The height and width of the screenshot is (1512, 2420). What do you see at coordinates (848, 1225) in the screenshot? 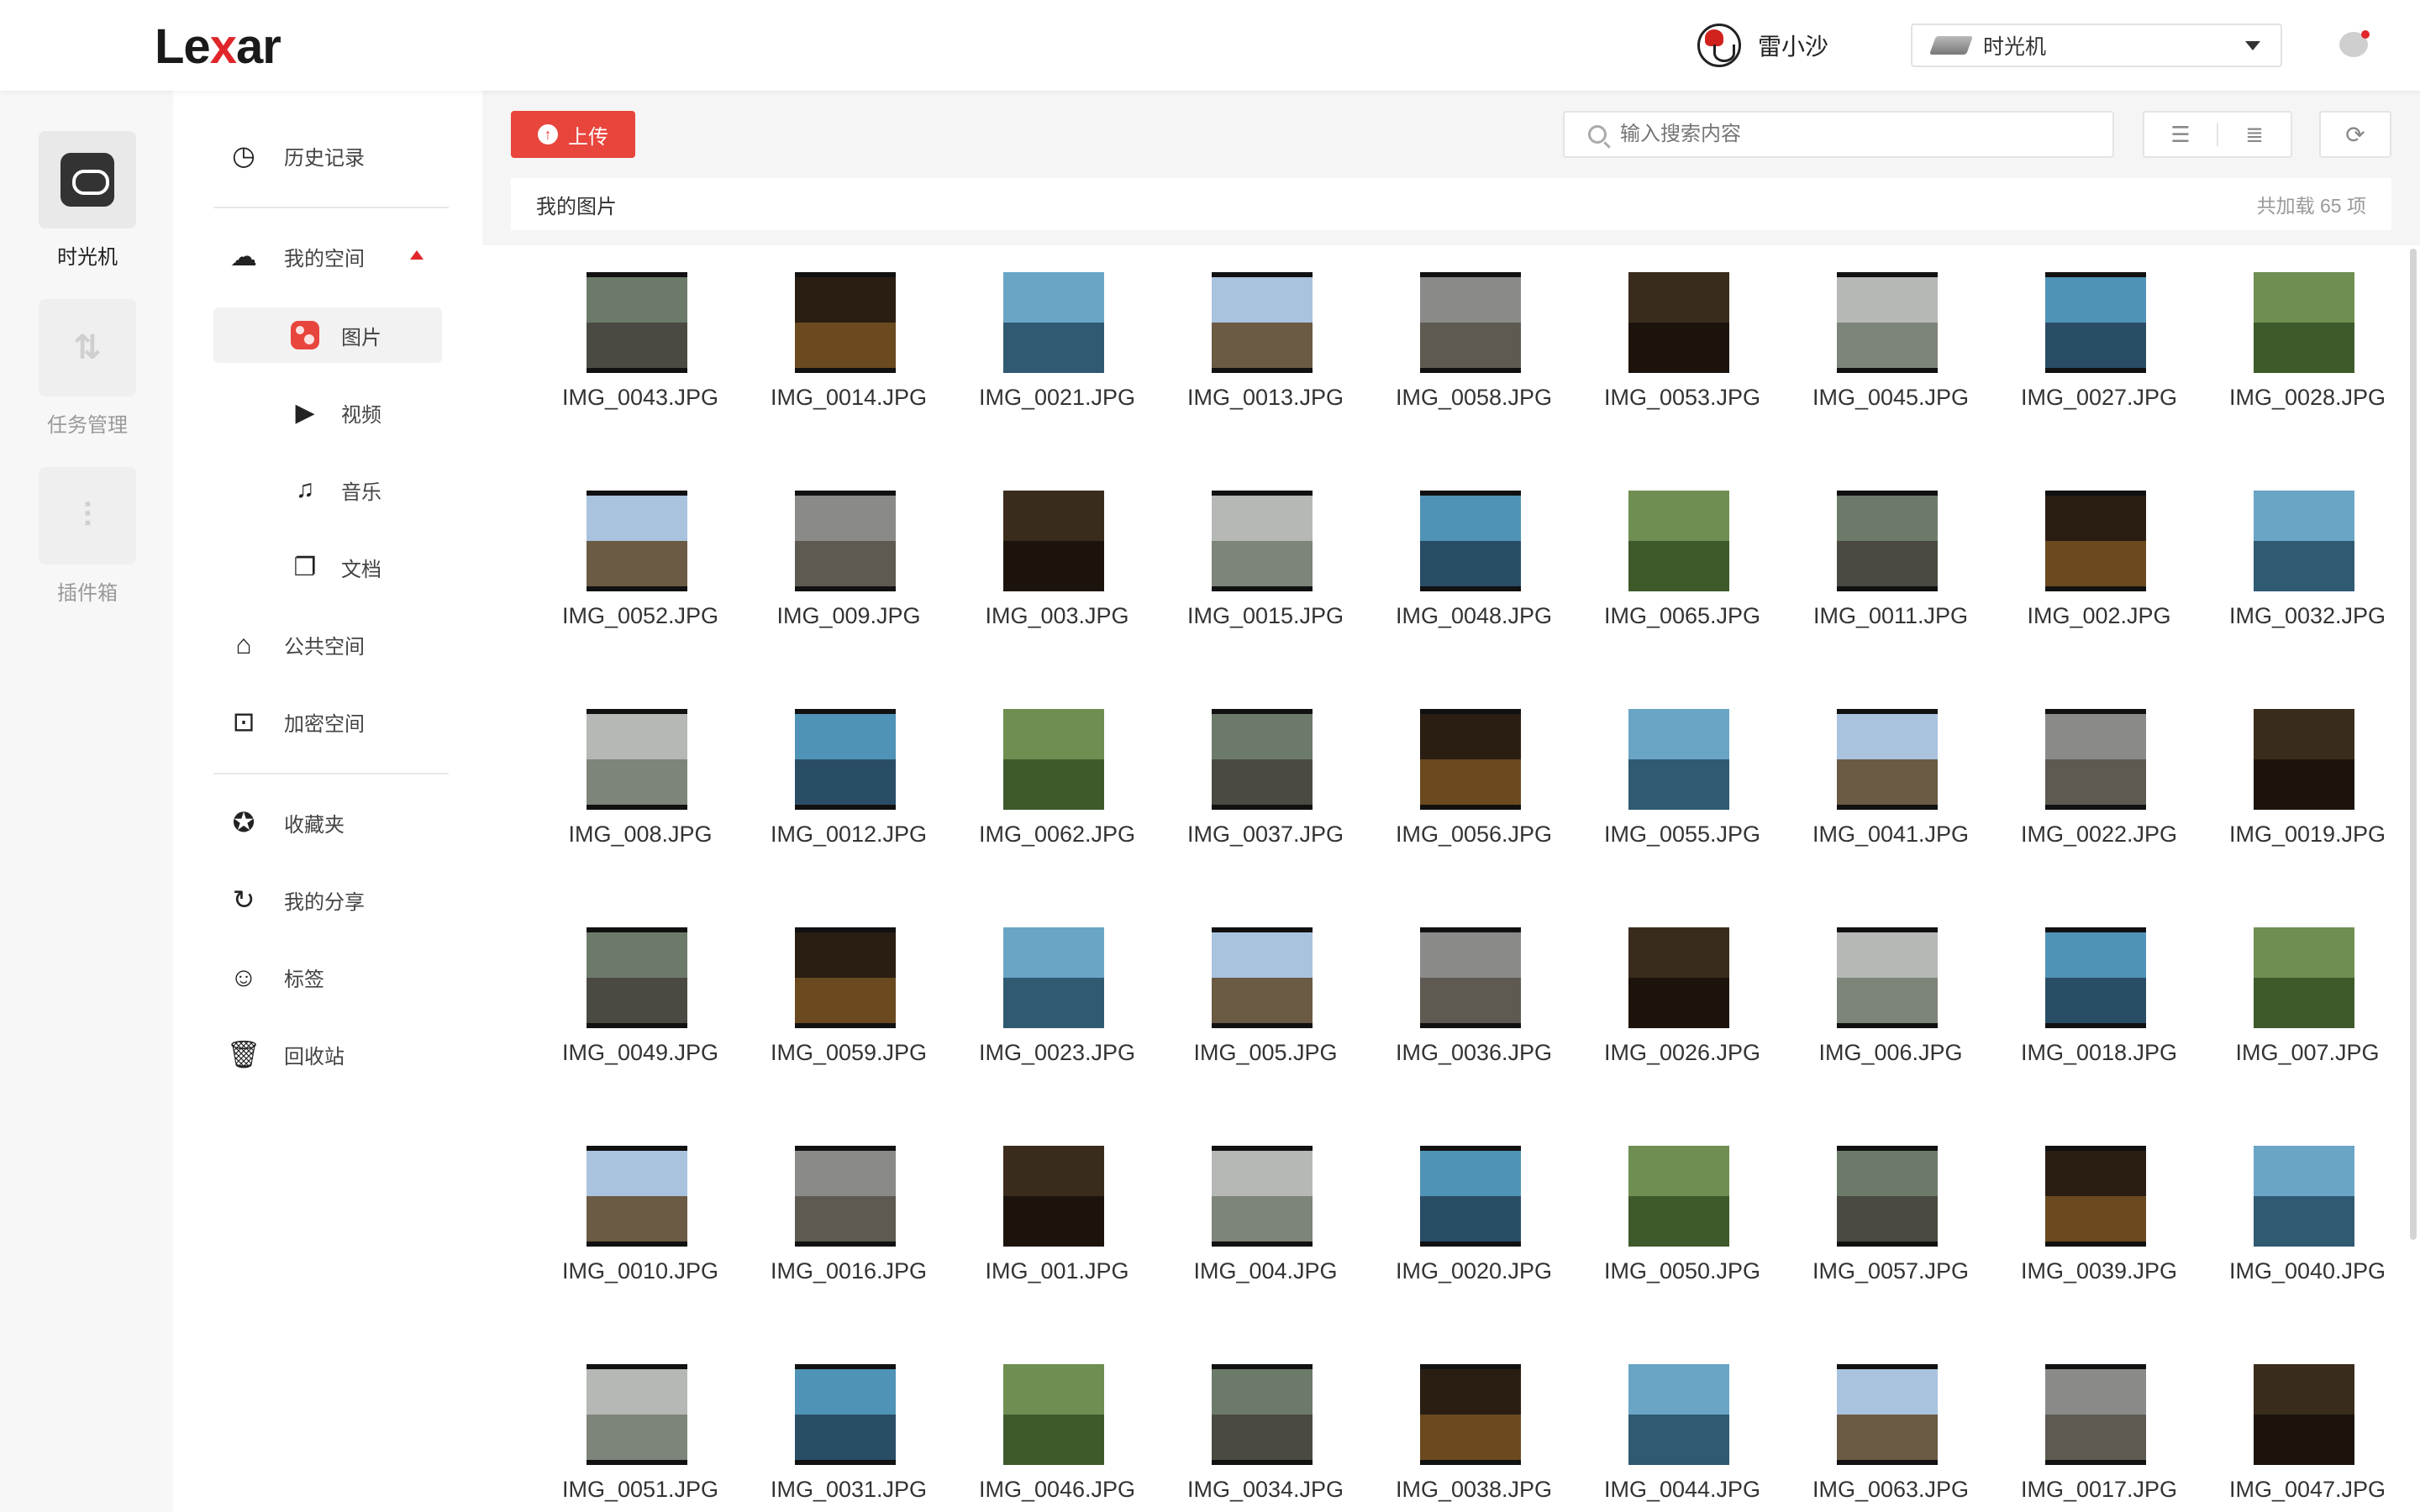
I see `photo-tile: IMG_0016.JPG` at bounding box center [848, 1225].